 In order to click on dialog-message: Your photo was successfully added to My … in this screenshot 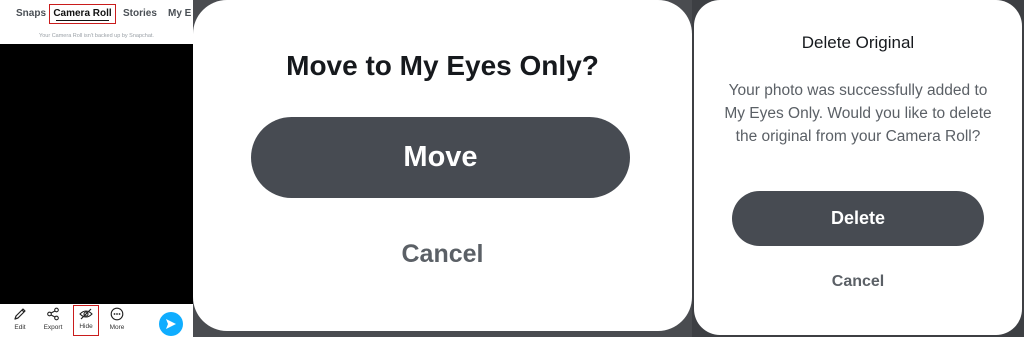, I will do `click(858, 113)`.